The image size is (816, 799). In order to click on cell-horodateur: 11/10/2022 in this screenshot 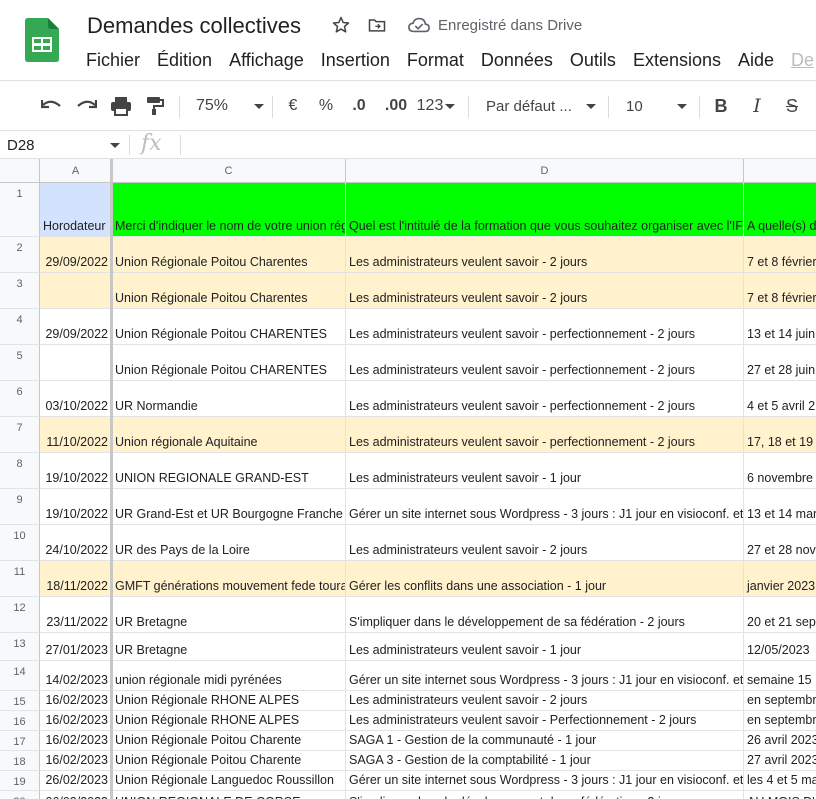, I will do `click(76, 435)`.